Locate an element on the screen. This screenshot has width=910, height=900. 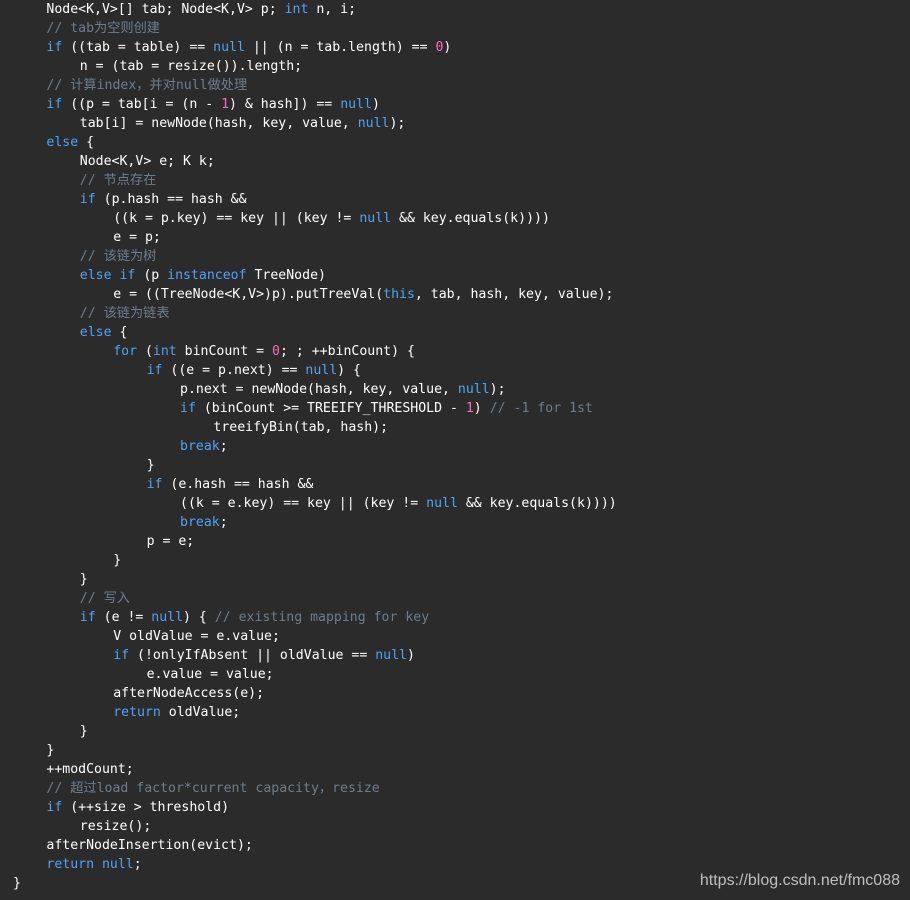
code-line: break; is located at coordinates (455, 446).